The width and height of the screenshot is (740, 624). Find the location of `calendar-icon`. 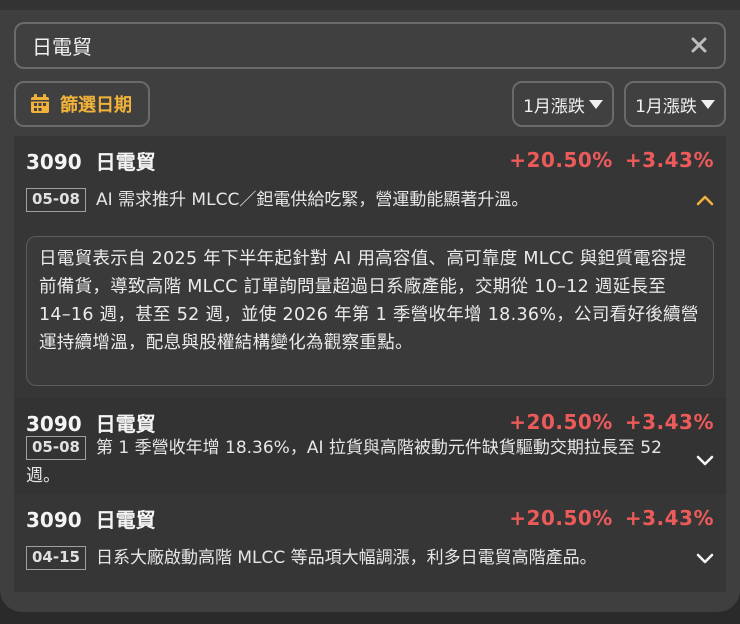

calendar-icon is located at coordinates (40, 103).